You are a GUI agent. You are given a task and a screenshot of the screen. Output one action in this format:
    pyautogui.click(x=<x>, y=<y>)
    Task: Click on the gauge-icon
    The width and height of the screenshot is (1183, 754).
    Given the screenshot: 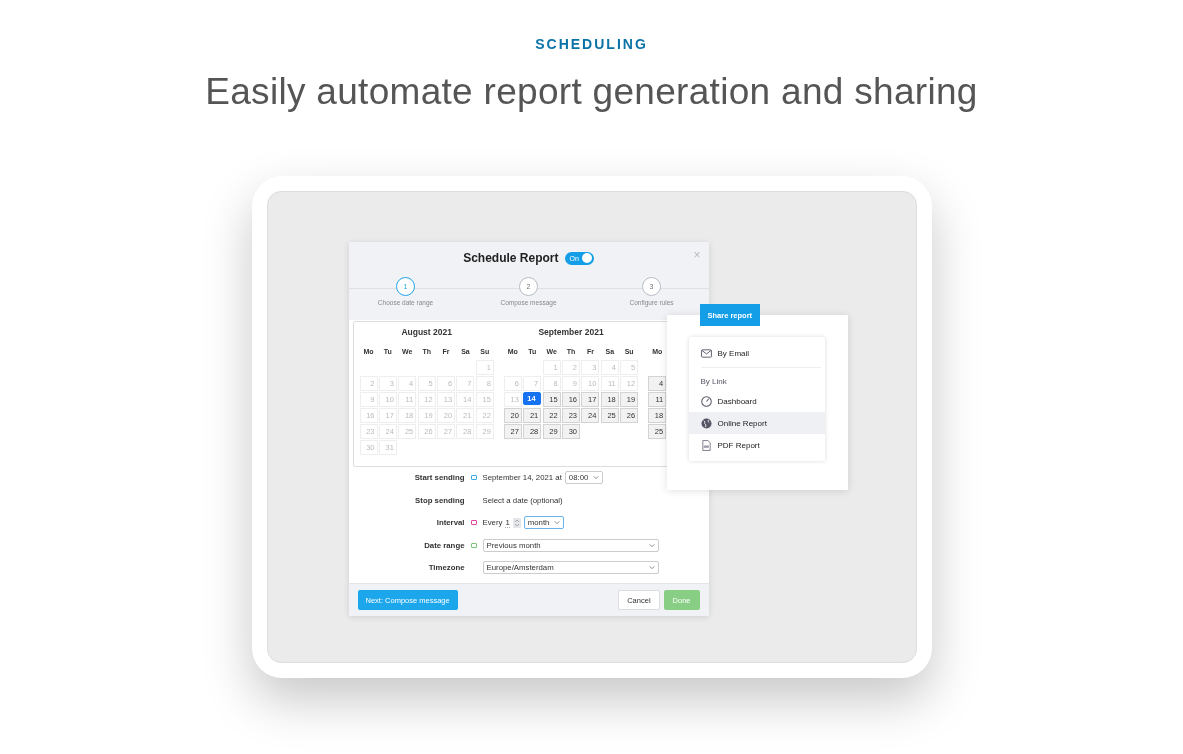 What is the action you would take?
    pyautogui.click(x=706, y=401)
    